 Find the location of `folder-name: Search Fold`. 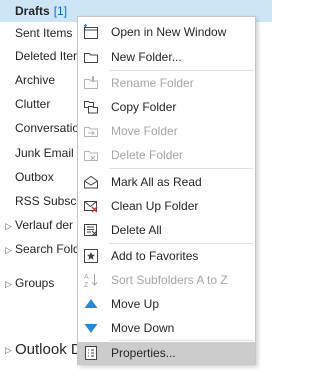

folder-name: Search Fold is located at coordinates (47, 249).